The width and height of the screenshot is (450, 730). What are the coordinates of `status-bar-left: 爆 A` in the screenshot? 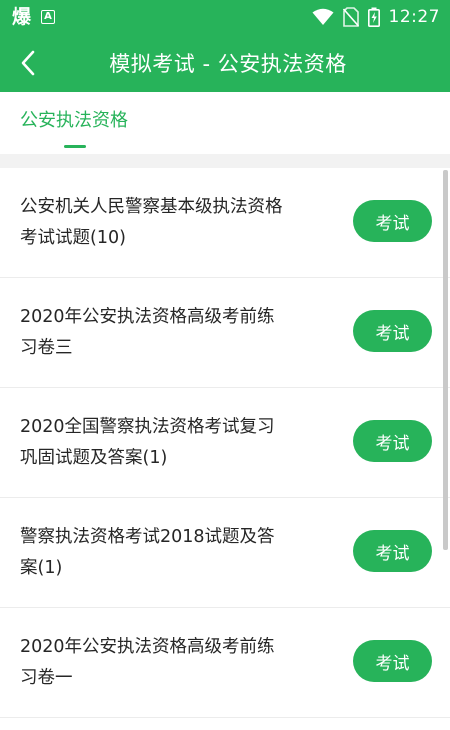 It's located at (34, 16).